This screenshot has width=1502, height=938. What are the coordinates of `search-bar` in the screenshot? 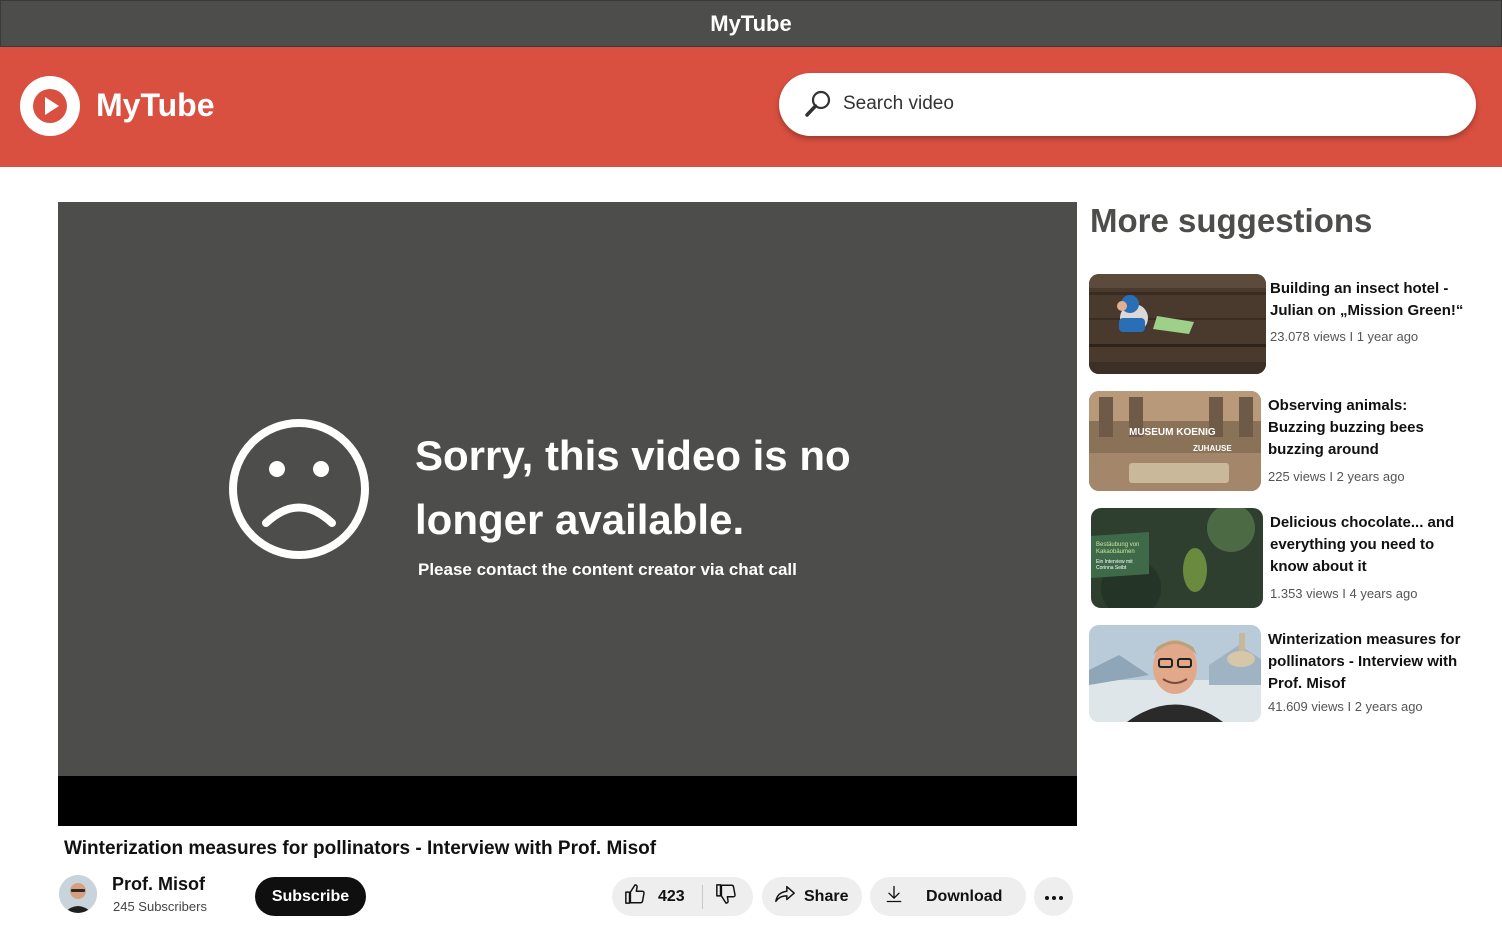 It's located at (1127, 104).